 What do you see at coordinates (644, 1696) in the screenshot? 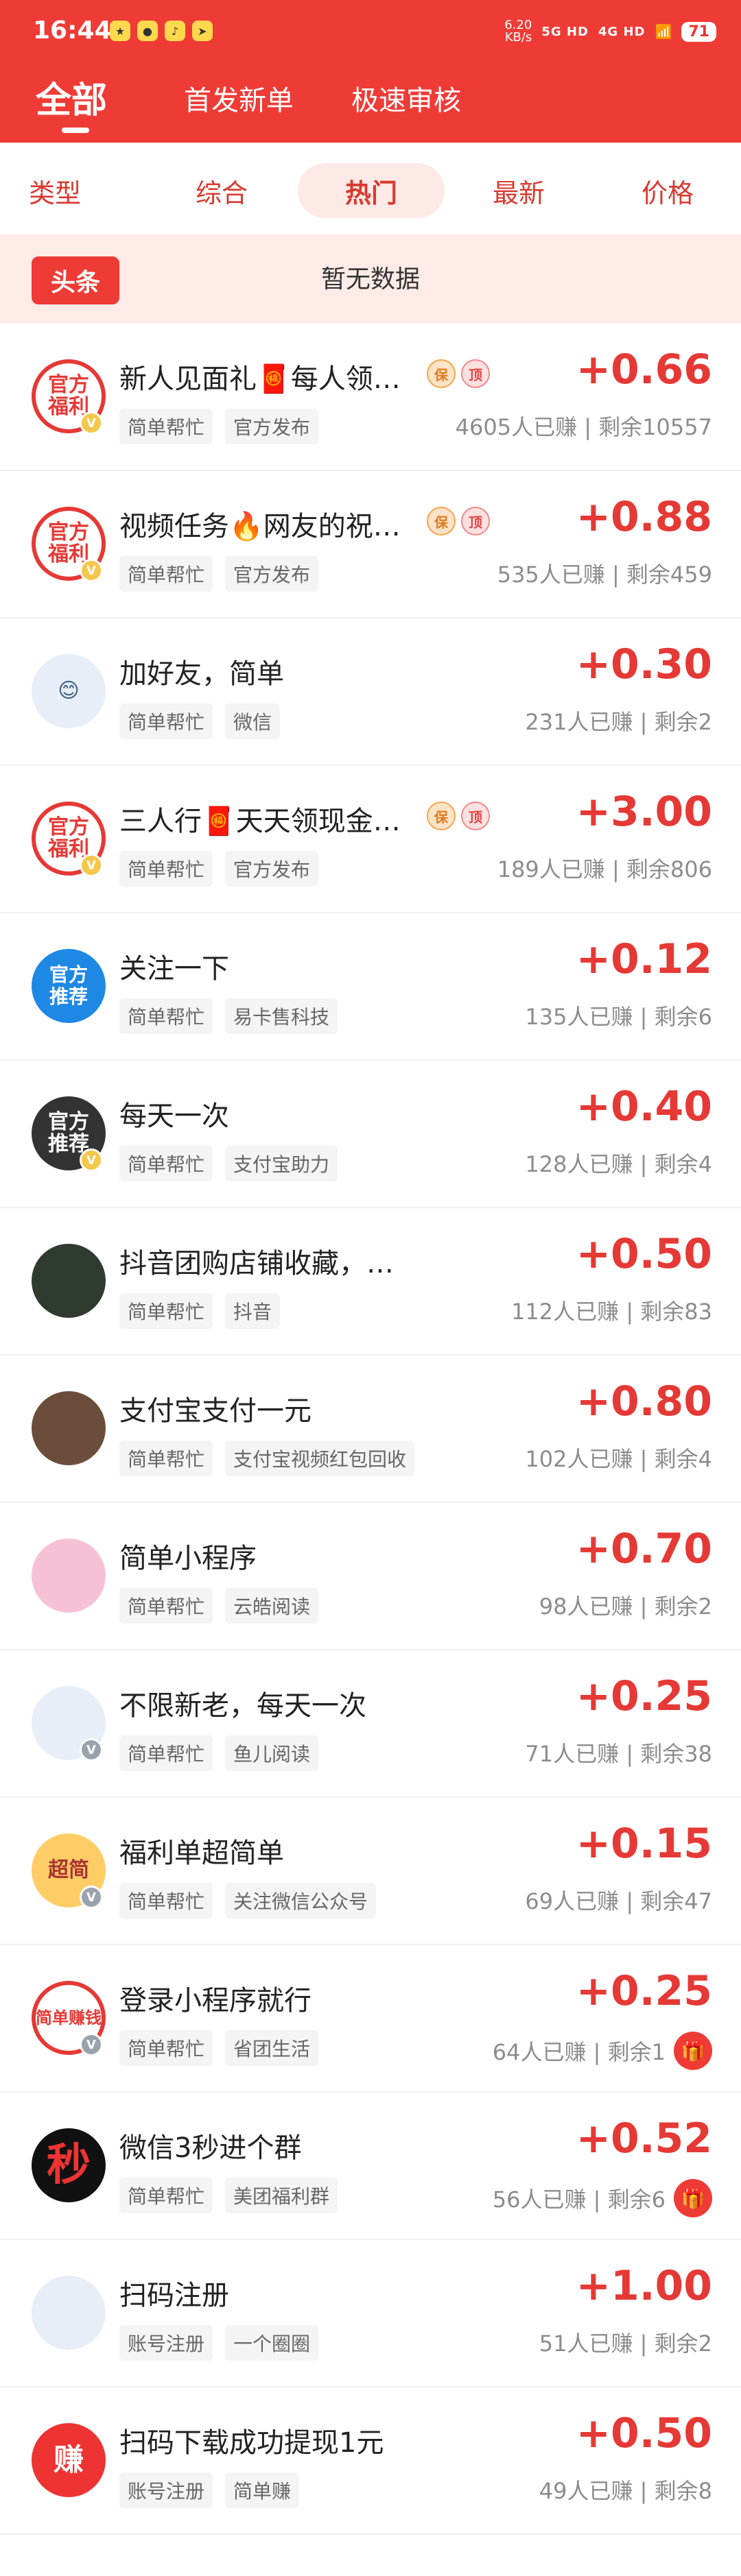
I see `reward-amount: +0.25` at bounding box center [644, 1696].